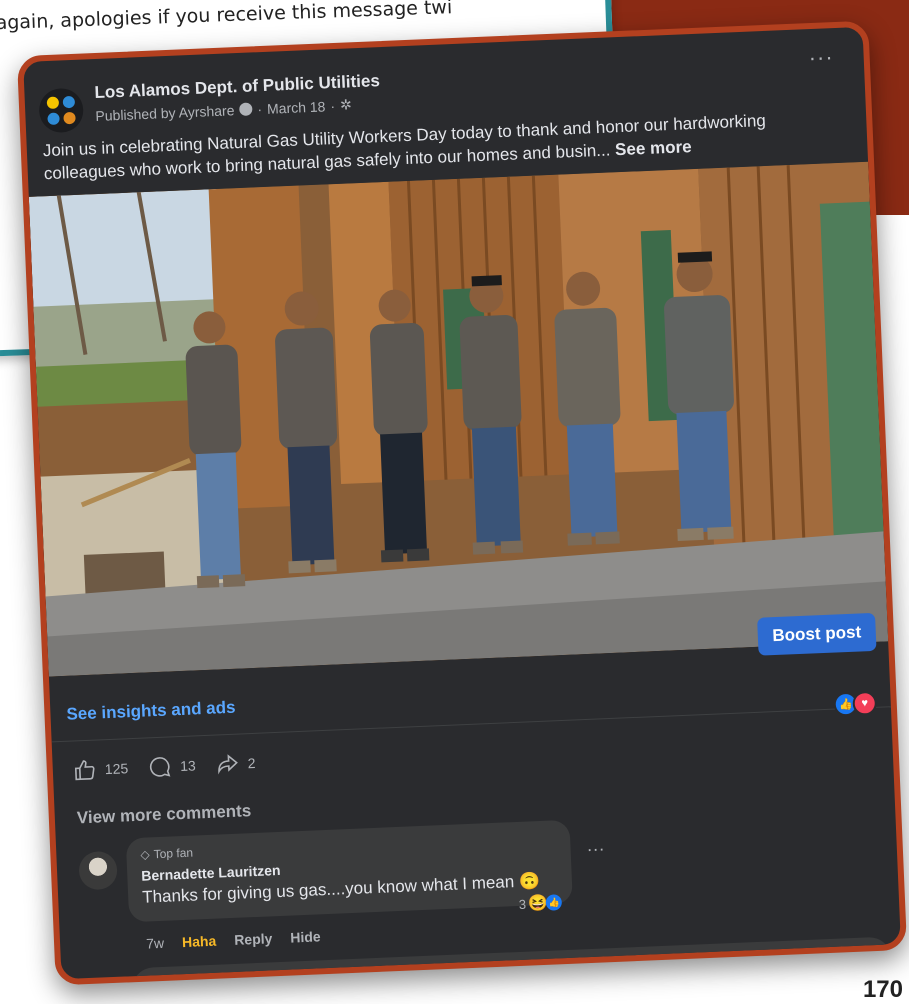  Describe the element at coordinates (246, 109) in the screenshot. I see `info-icon` at that location.